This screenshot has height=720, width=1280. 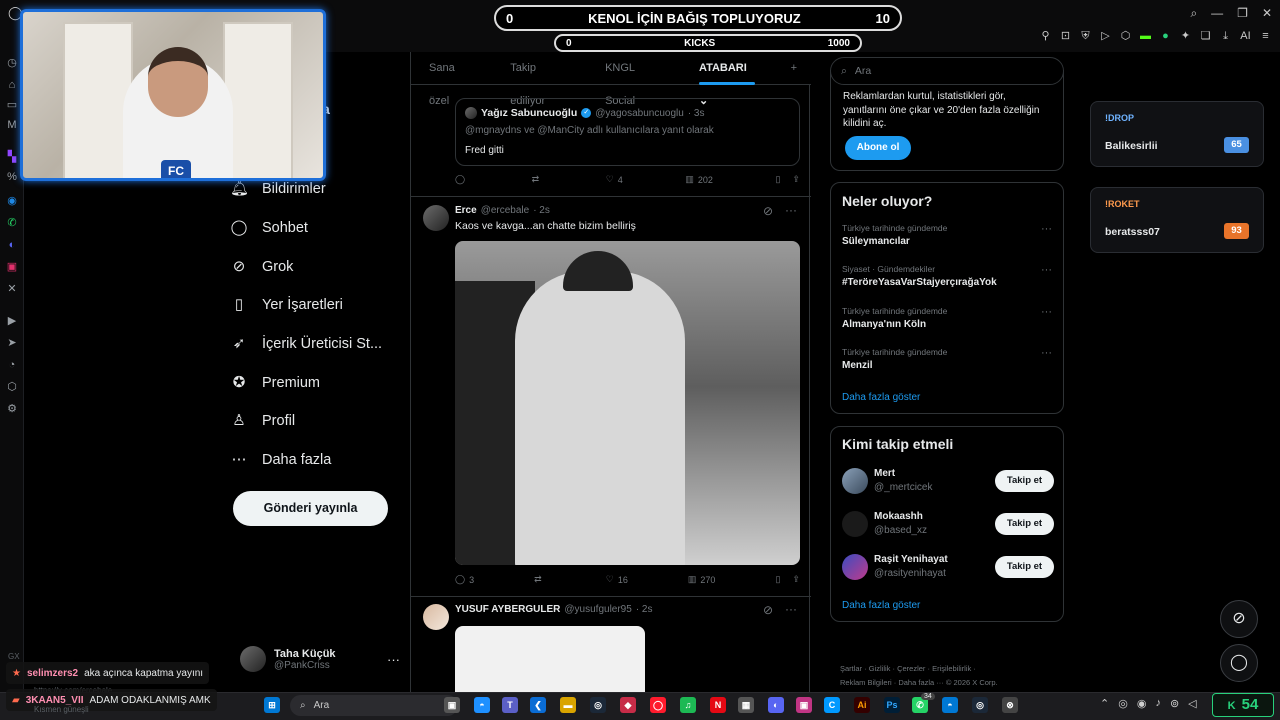 What do you see at coordinates (1192, 703) in the screenshot?
I see `speaker-icon: ◁` at bounding box center [1192, 703].